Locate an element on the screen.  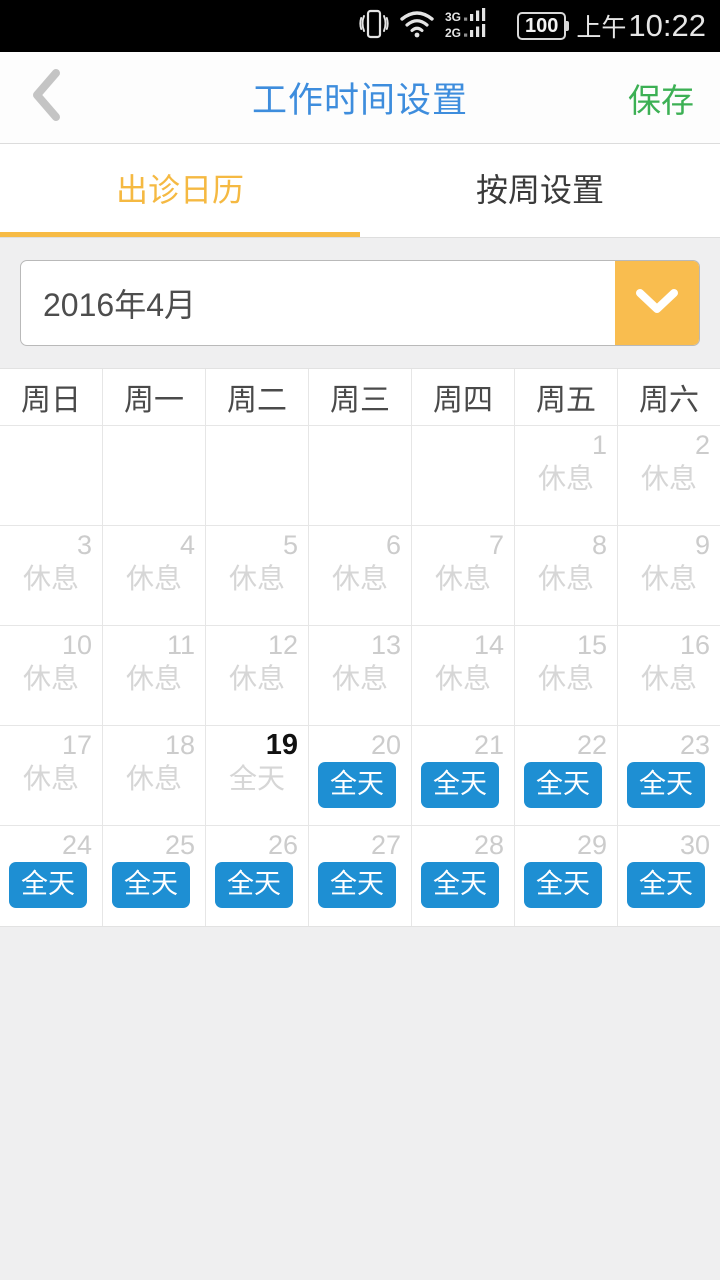
month-selector: 2016年4月 is located at coordinates (360, 303).